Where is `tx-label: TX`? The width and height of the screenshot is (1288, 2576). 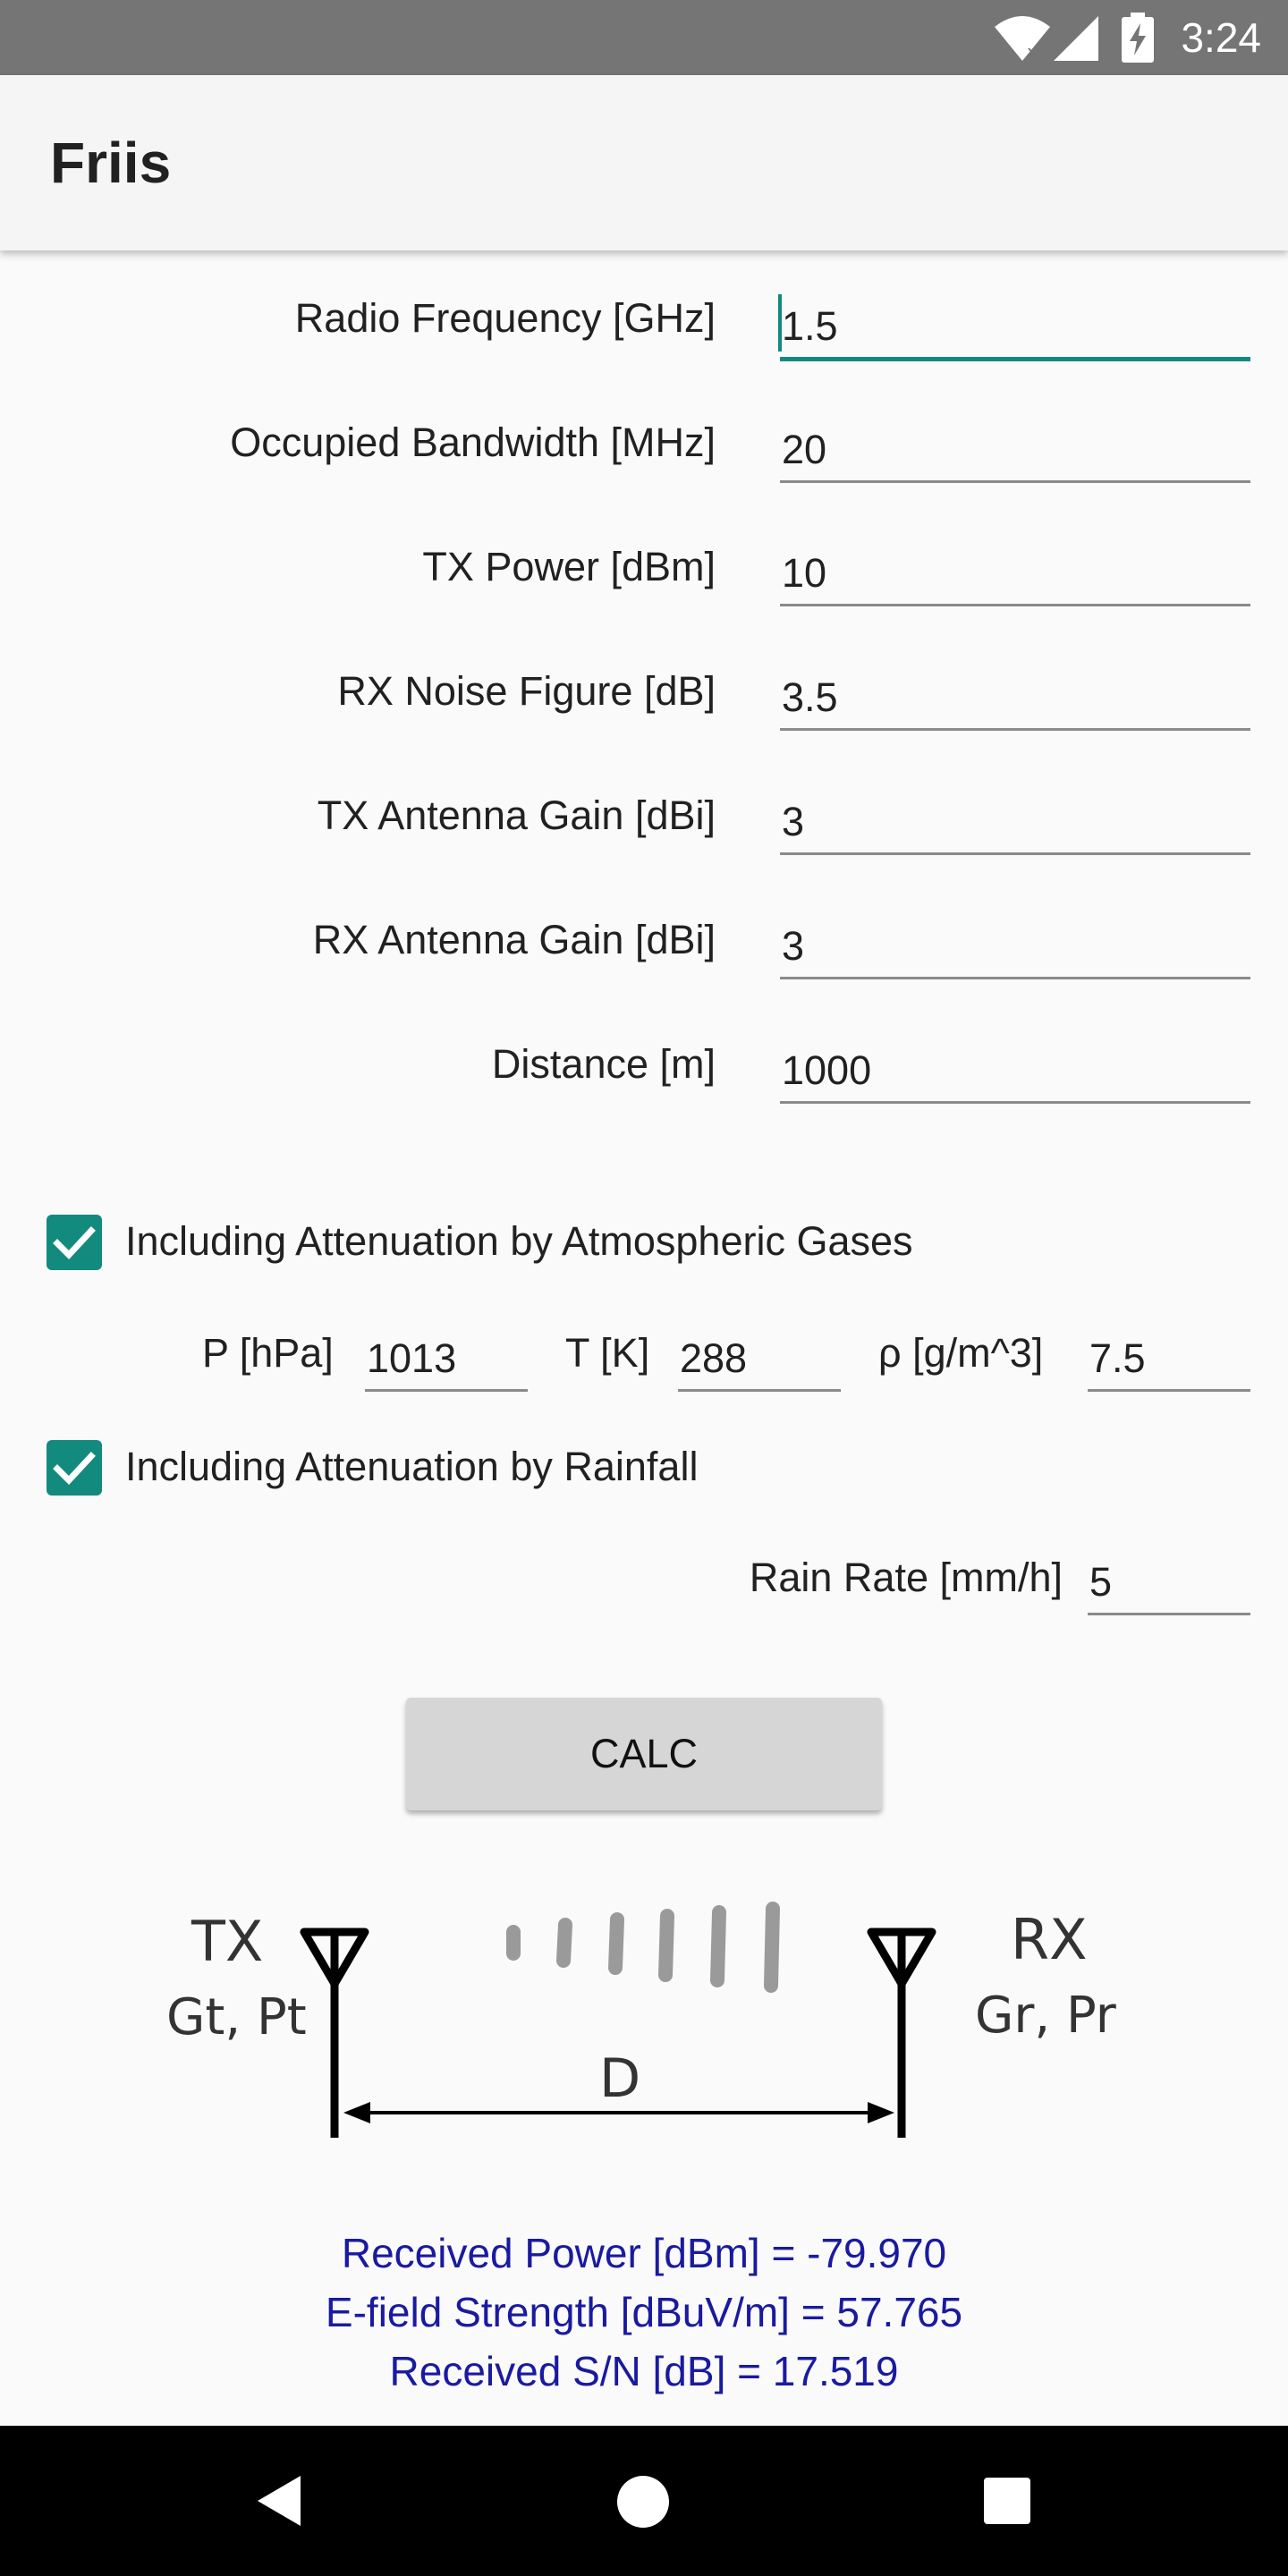
tx-label: TX is located at coordinates (227, 1941).